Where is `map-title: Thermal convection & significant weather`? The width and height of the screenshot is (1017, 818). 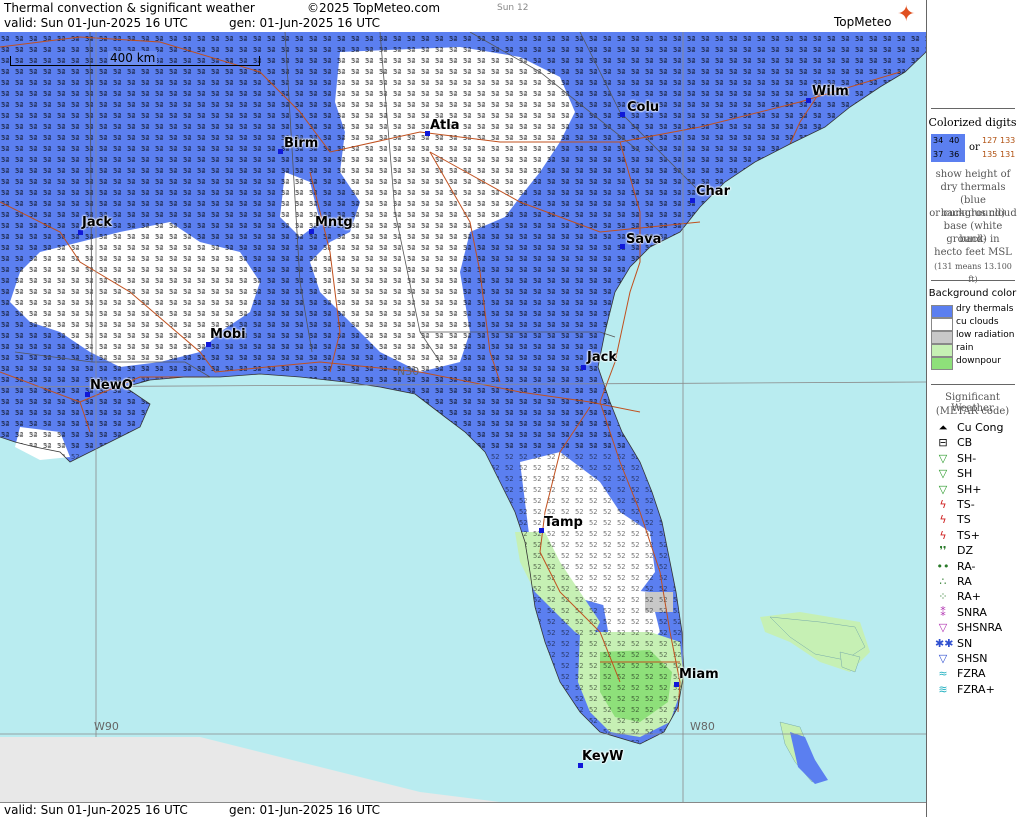 map-title: Thermal convection & significant weather is located at coordinates (129, 8).